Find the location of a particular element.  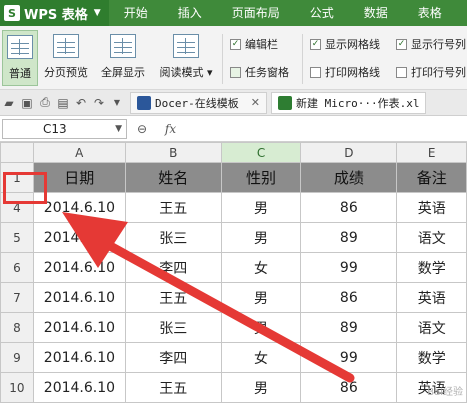

watermark: Bai经验 is located at coordinates (445, 392).